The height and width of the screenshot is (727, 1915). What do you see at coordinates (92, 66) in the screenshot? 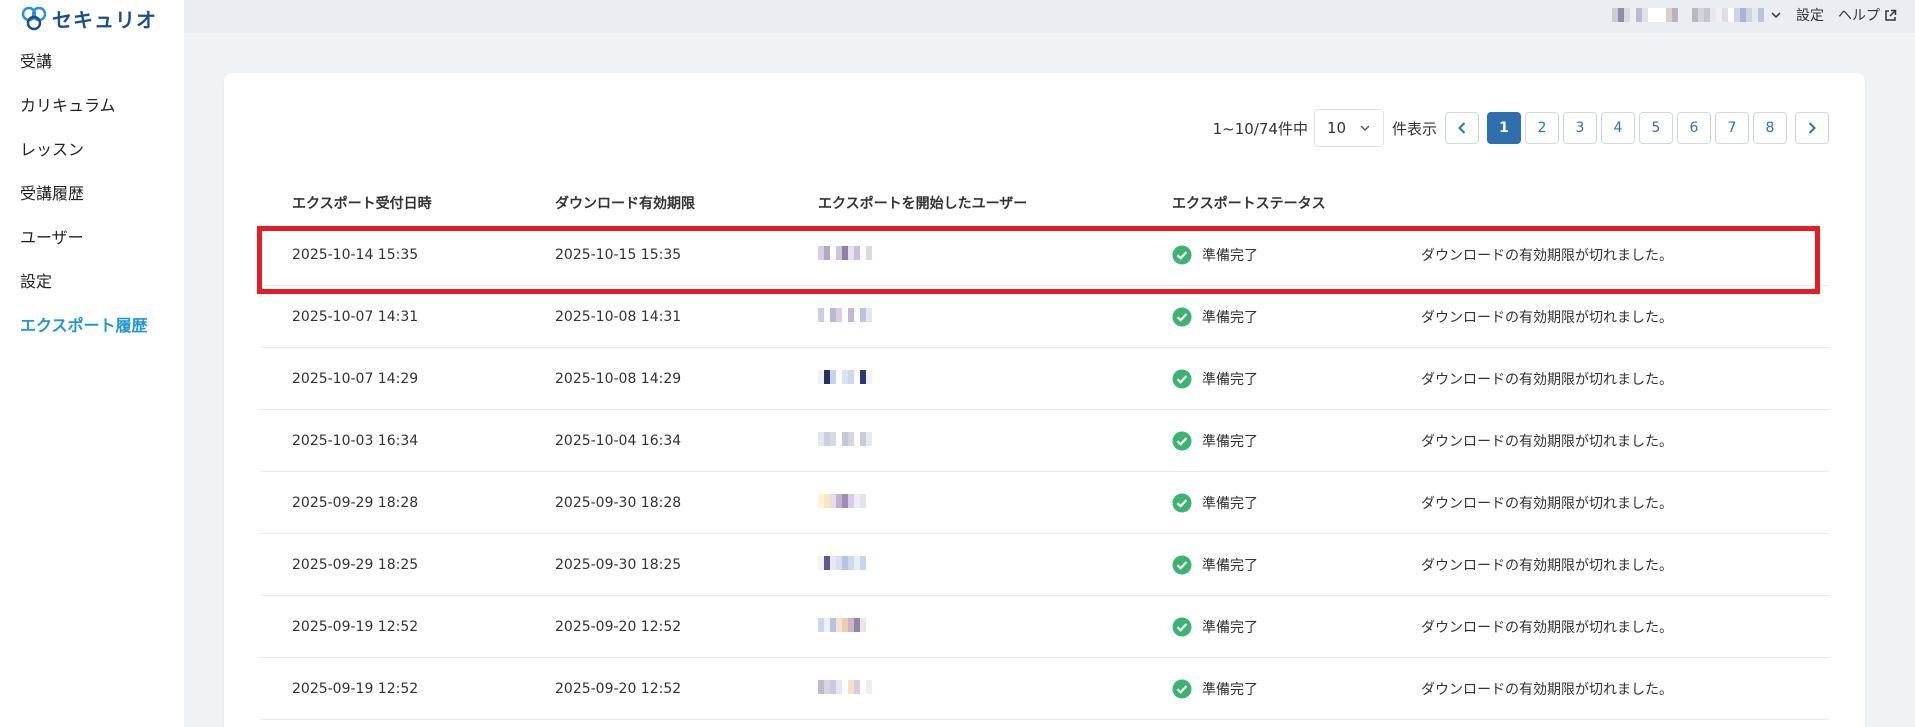
I see `sidebar-item-courses: 受講` at bounding box center [92, 66].